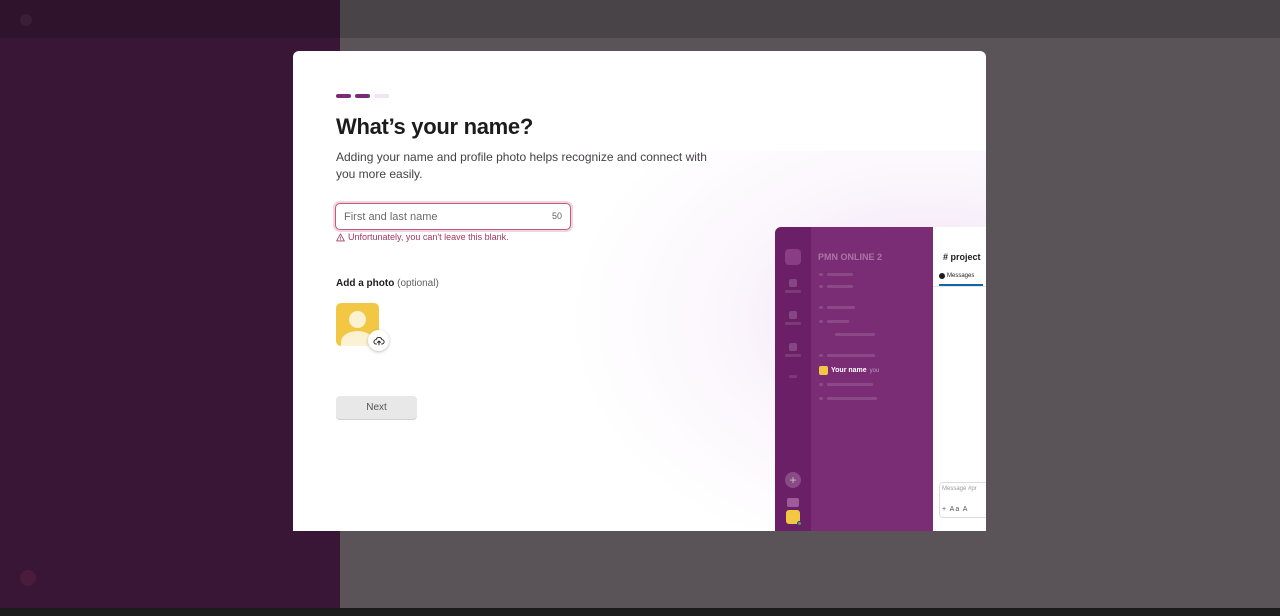  Describe the element at coordinates (955, 509) in the screenshot. I see `preview-composer-tools: + Aa A` at that location.